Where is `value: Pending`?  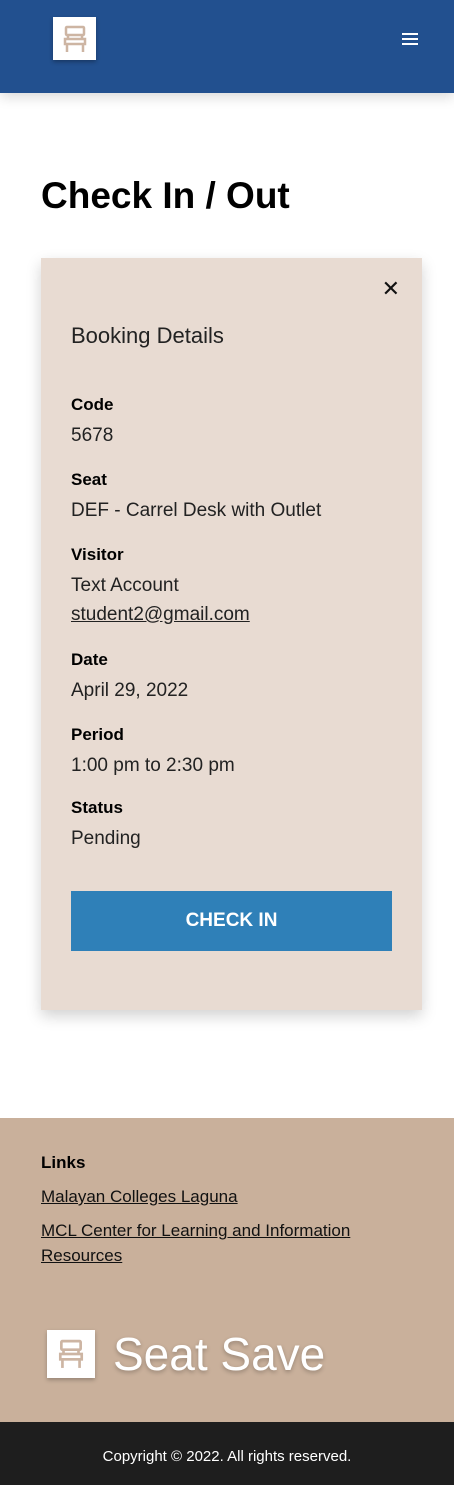
value: Pending is located at coordinates (106, 838).